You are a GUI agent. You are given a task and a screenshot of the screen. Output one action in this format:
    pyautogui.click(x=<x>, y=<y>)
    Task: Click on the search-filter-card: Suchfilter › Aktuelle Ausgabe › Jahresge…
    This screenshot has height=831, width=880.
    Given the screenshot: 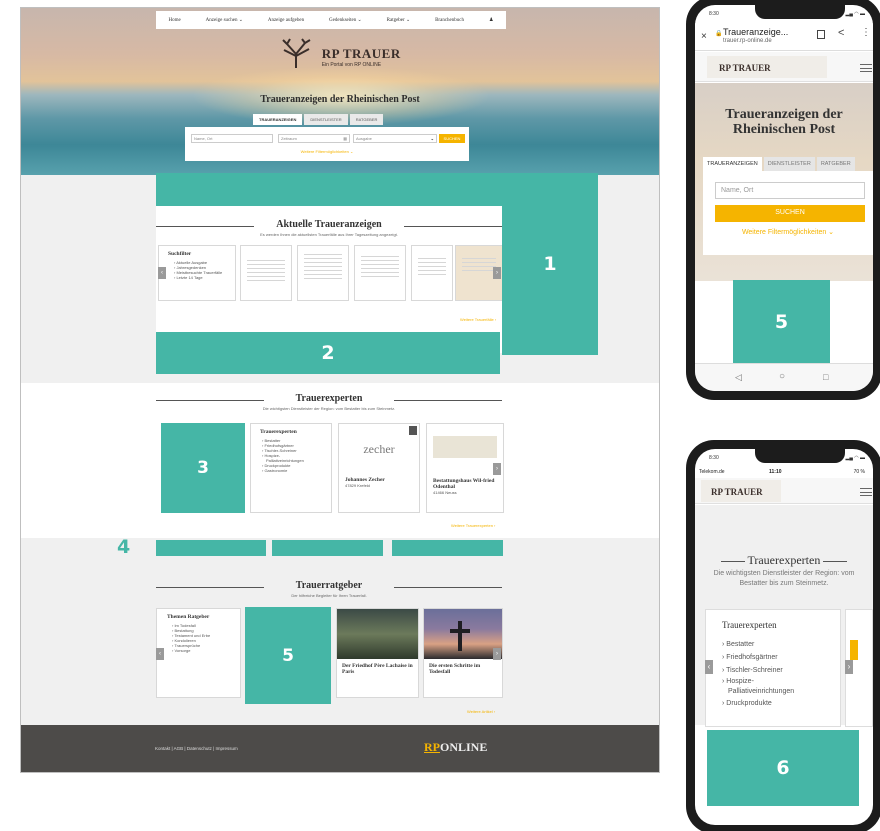 What is the action you would take?
    pyautogui.click(x=197, y=273)
    